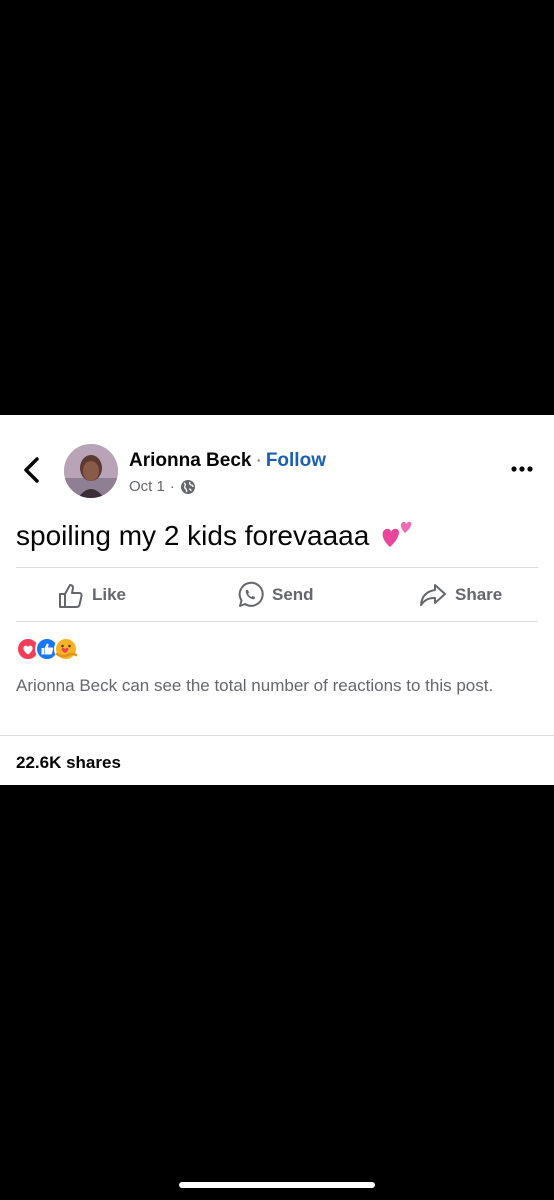  Describe the element at coordinates (251, 594) in the screenshot. I see `whatsapp-icon` at that location.